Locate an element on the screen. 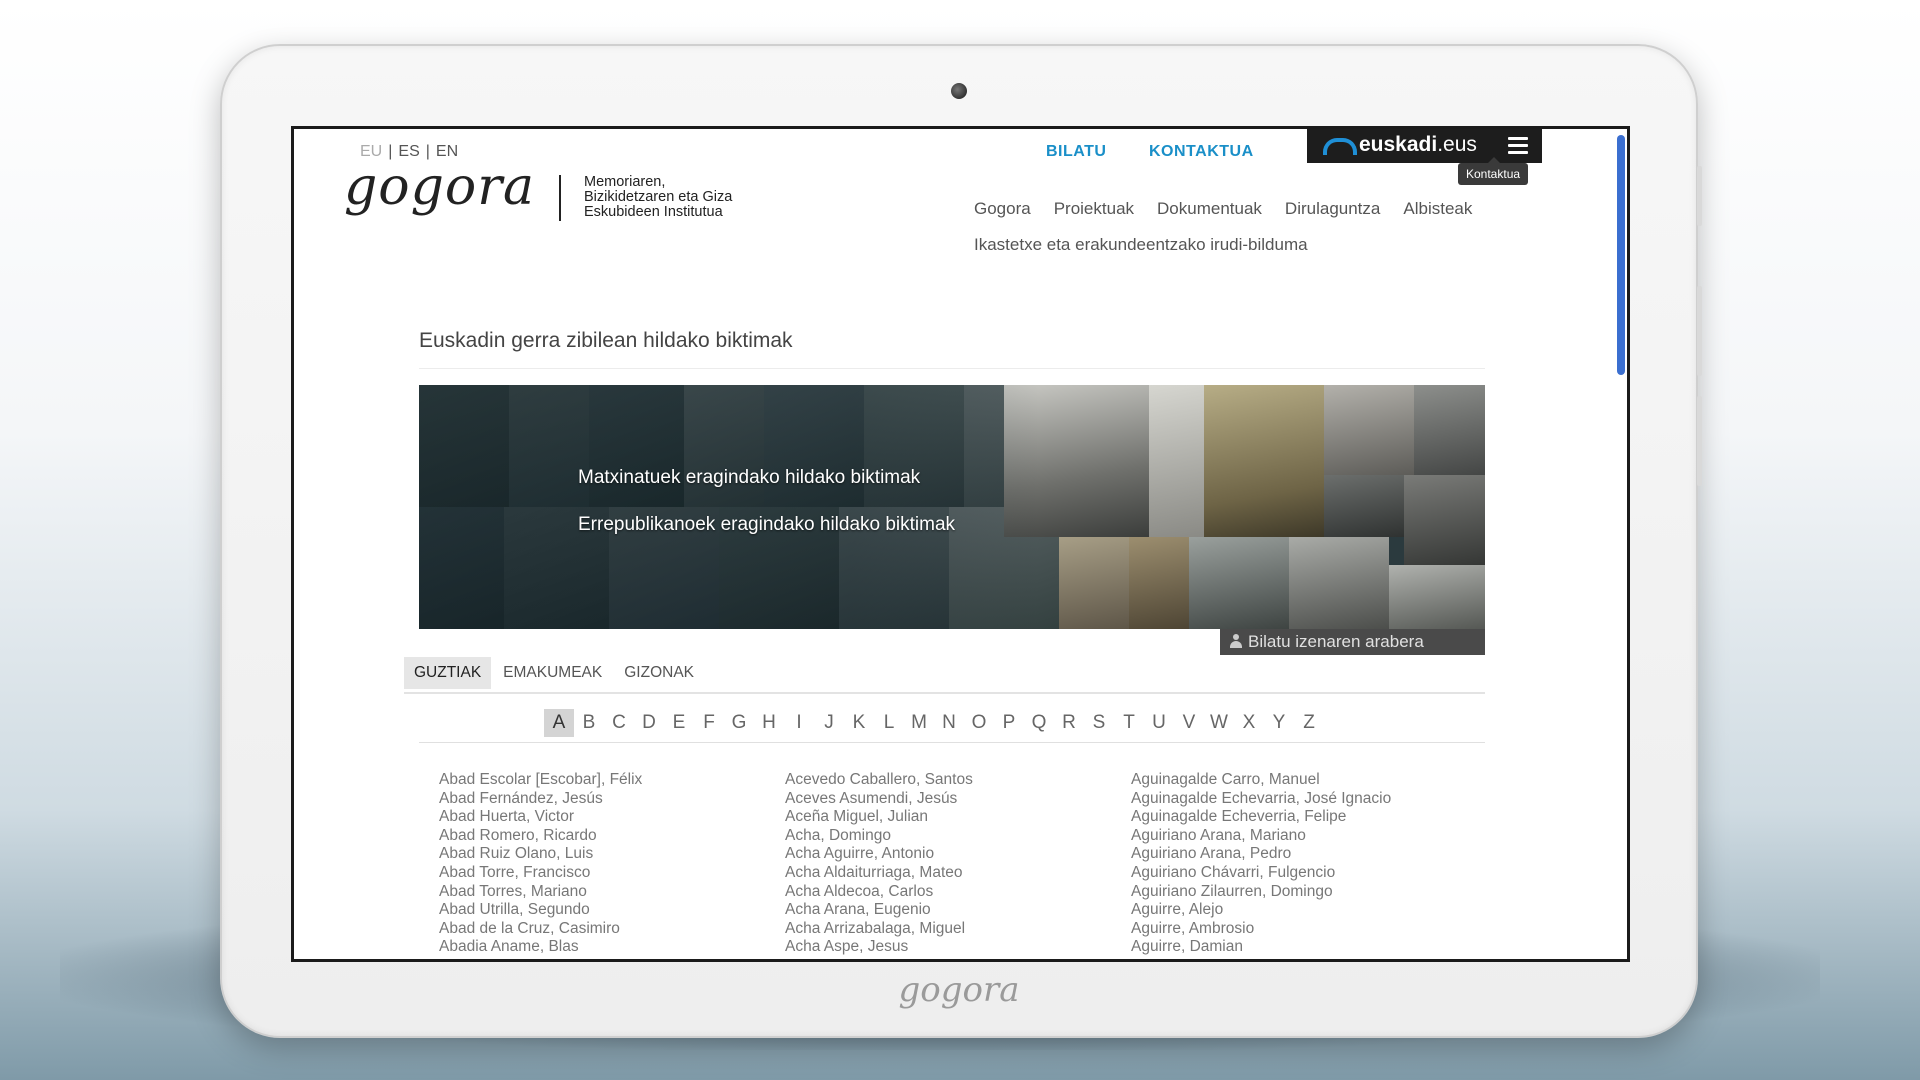 This screenshot has width=1920, height=1080. search-by-name-button: Bilatu izenaren arabera is located at coordinates (1352, 642).